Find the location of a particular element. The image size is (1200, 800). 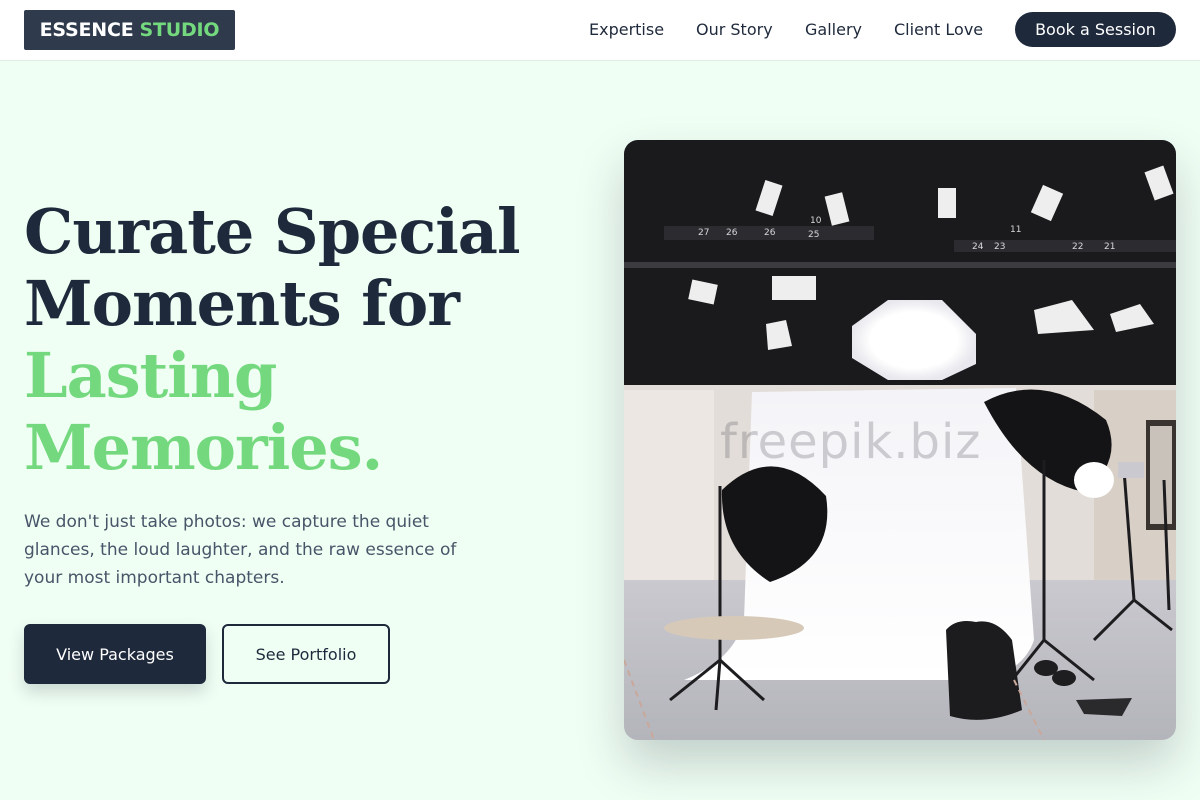

rig-label: 25 is located at coordinates (813, 235).